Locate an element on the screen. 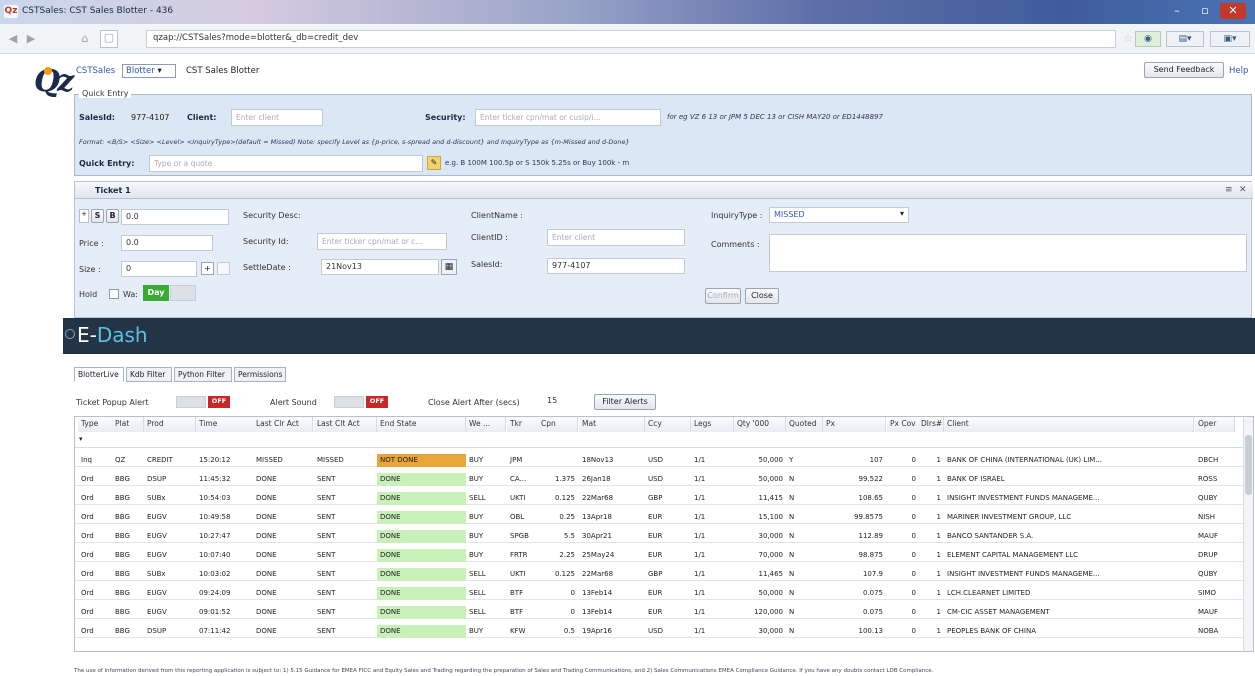 Image resolution: width=1255 pixels, height=676 pixels. inquiry-type-select: MISSED ▾ is located at coordinates (839, 215).